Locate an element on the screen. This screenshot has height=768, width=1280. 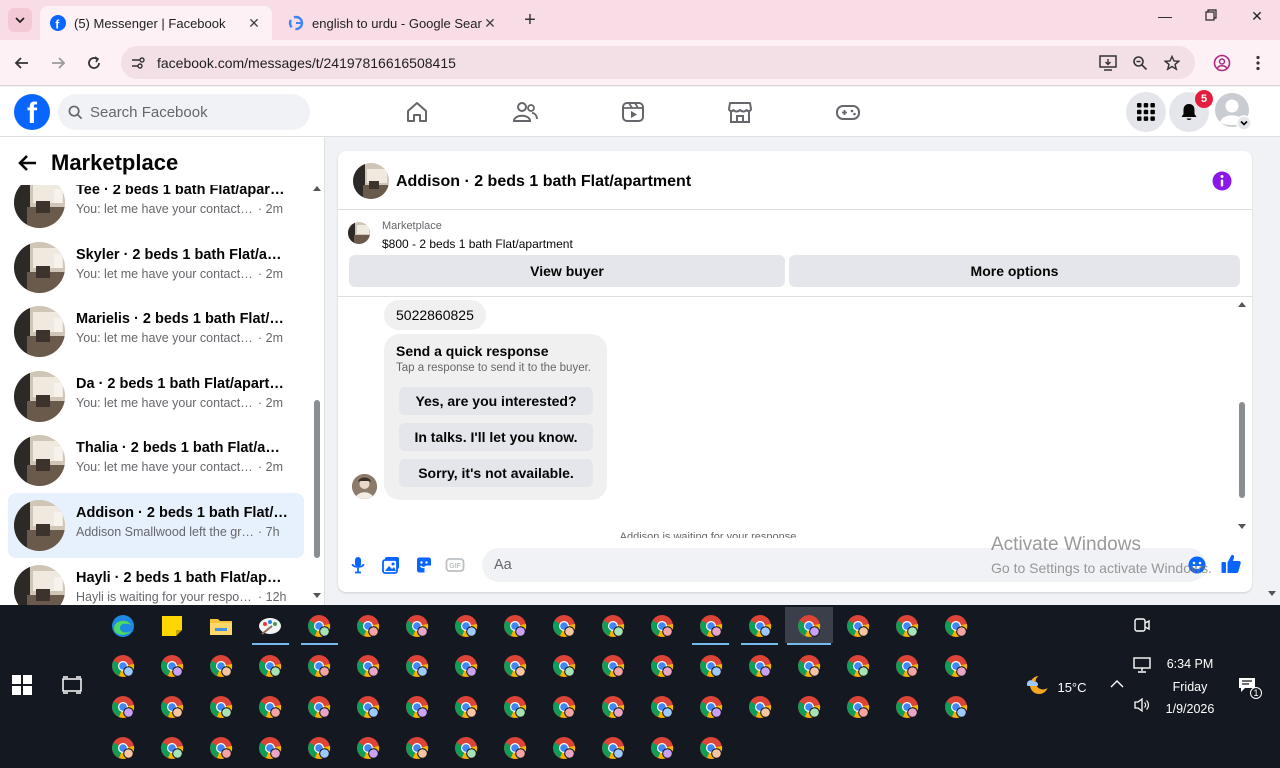
restore-button is located at coordinates (1211, 16).